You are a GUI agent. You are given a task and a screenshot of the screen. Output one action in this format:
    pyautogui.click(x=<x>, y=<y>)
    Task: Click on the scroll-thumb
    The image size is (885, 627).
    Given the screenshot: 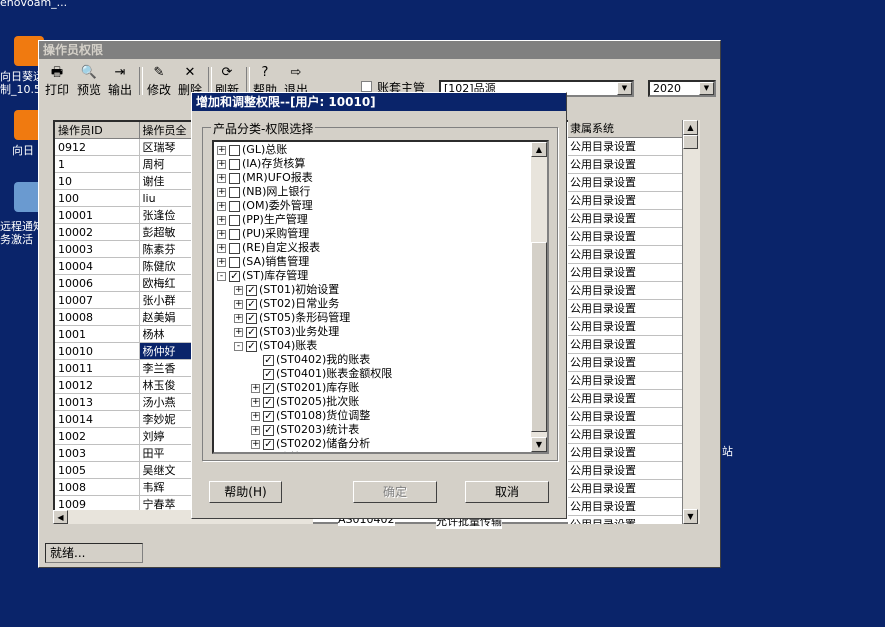 What is the action you would take?
    pyautogui.click(x=539, y=337)
    